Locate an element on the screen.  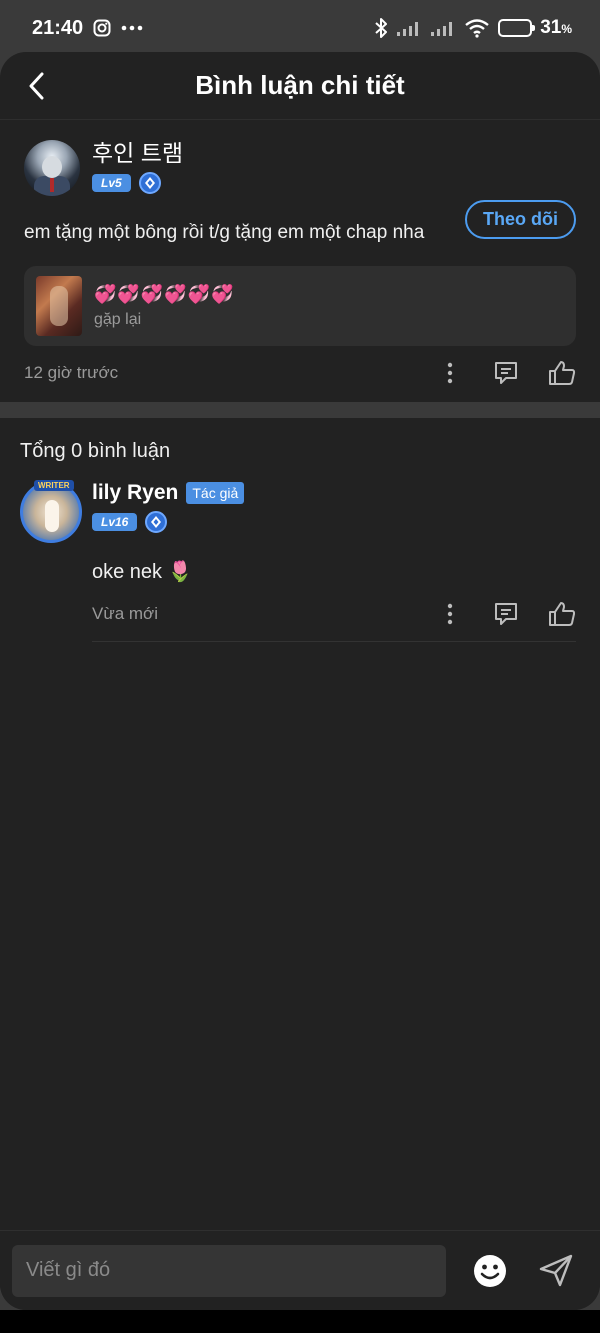
wifi-icon is located at coordinates (477, 28).